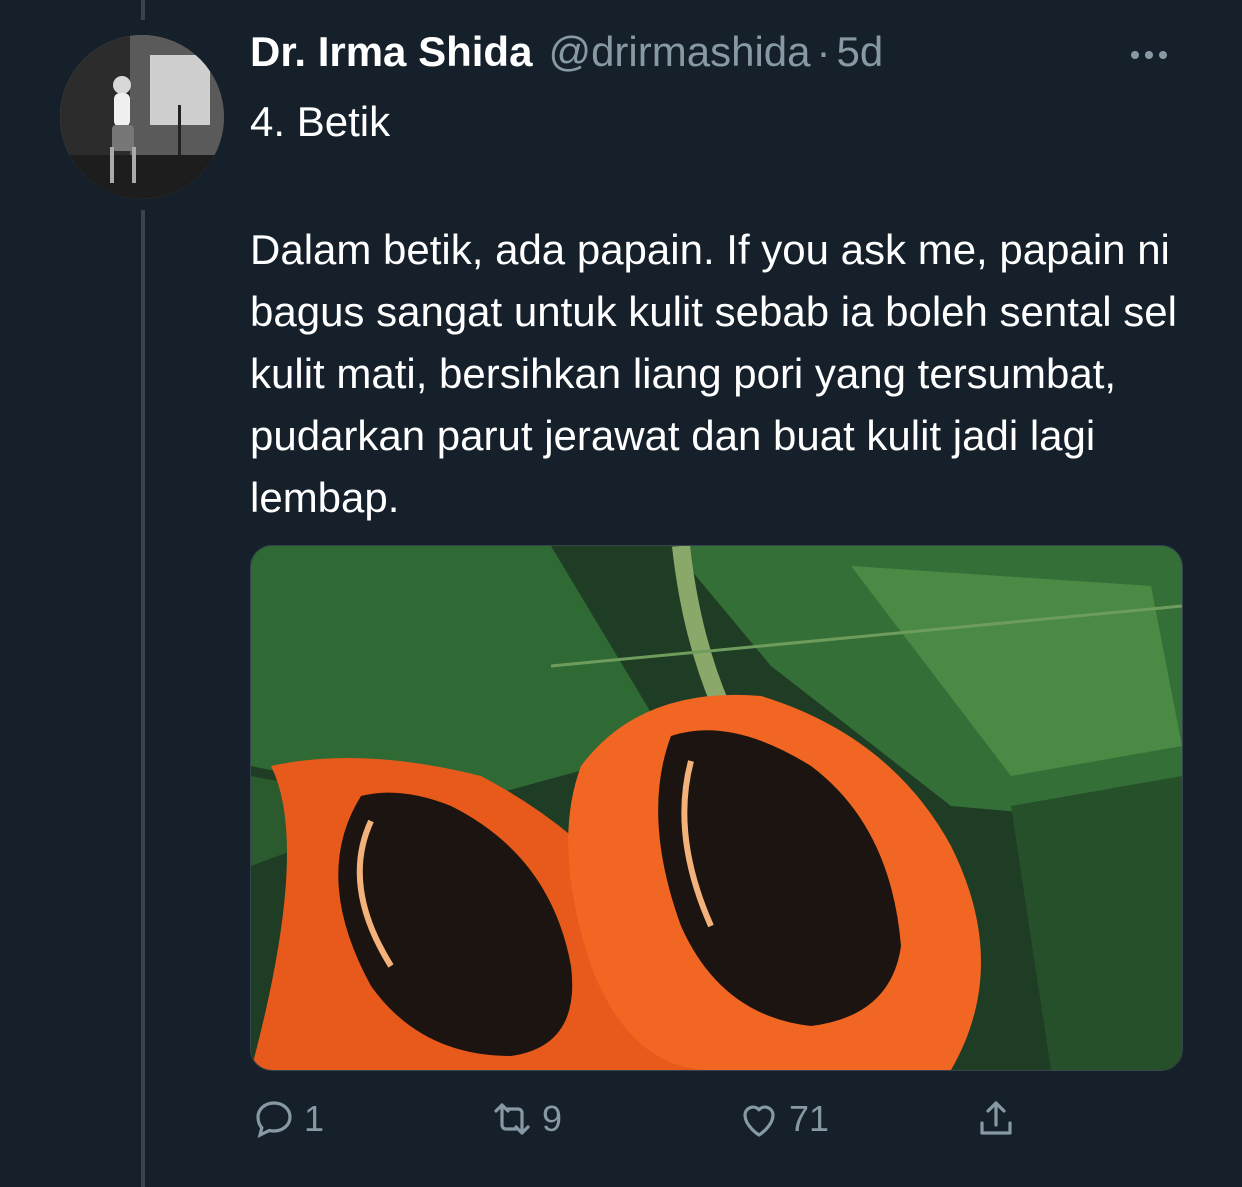 The image size is (1242, 1187). I want to click on display-name: Dr. Irma Shida, so click(391, 52).